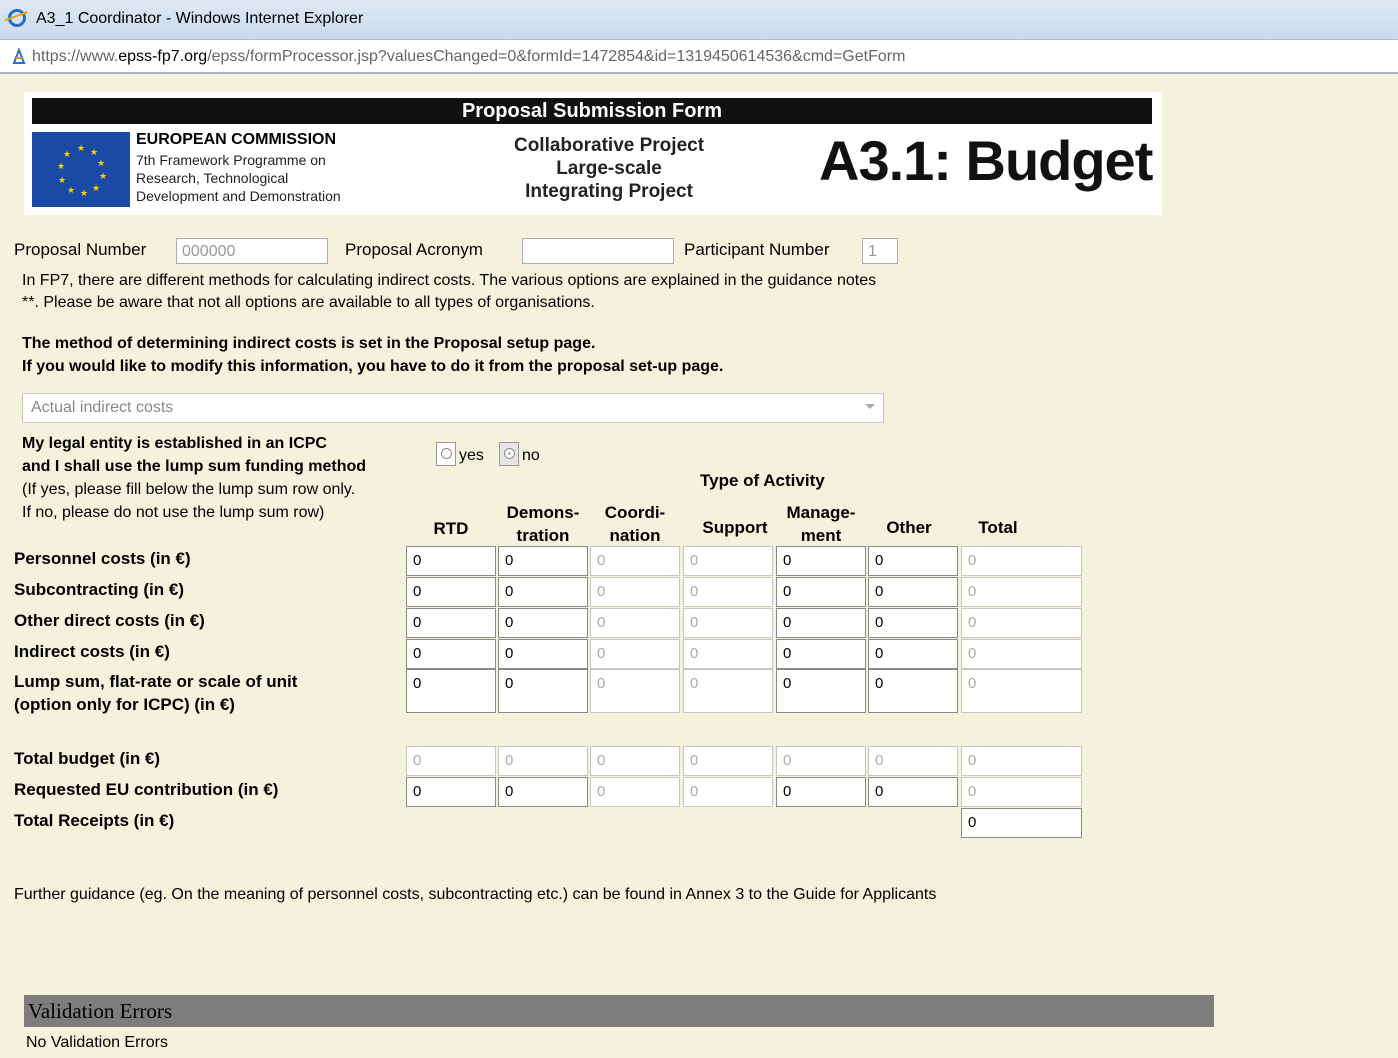 The height and width of the screenshot is (1058, 1398). I want to click on column-header-rtd: RTD, so click(451, 528).